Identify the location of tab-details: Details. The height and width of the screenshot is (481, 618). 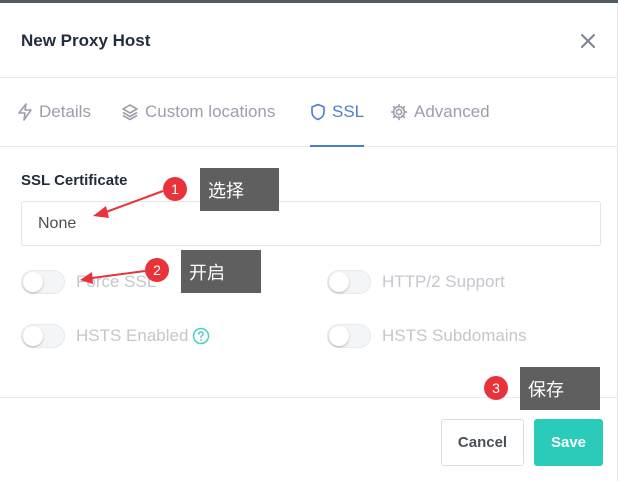
(54, 112).